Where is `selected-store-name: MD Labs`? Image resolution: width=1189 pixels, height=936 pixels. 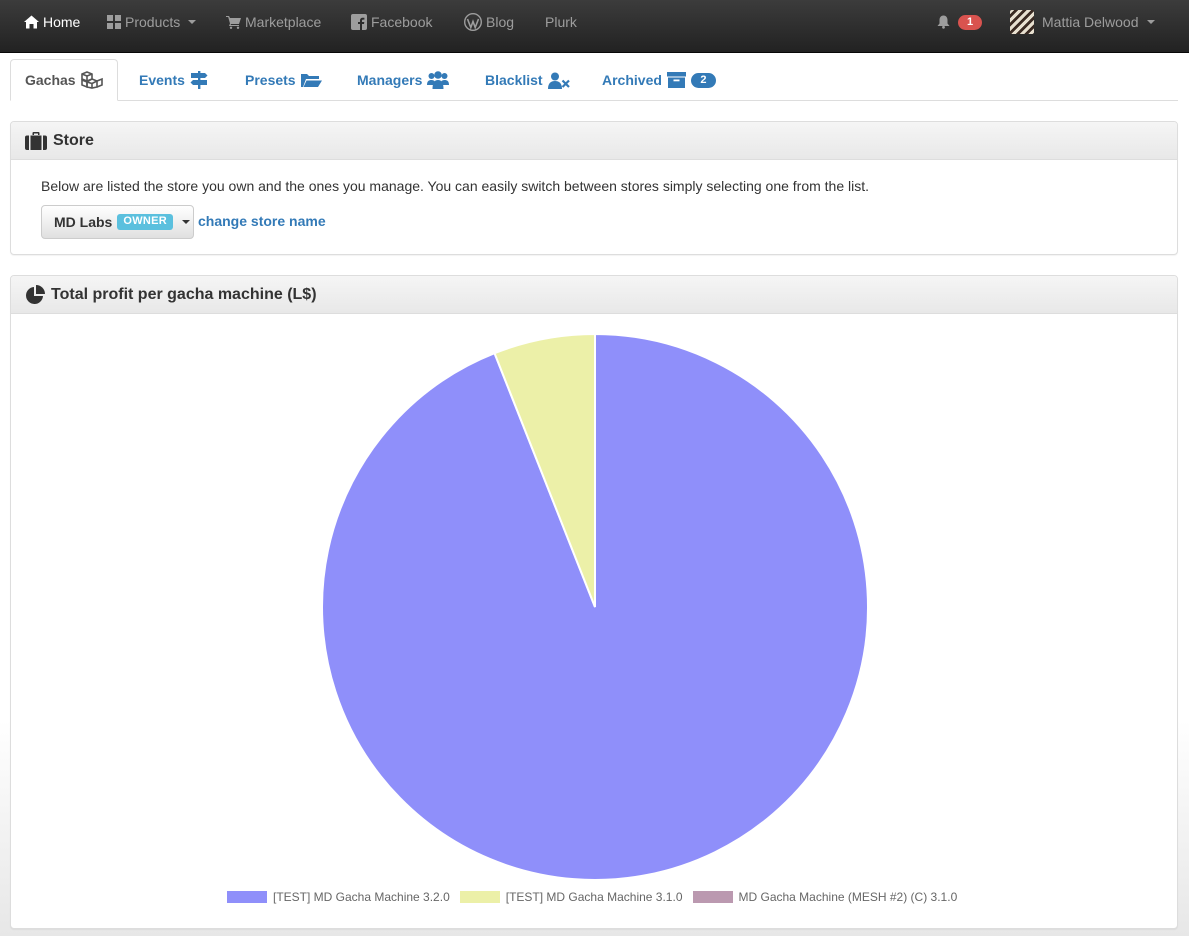
selected-store-name: MD Labs is located at coordinates (83, 222).